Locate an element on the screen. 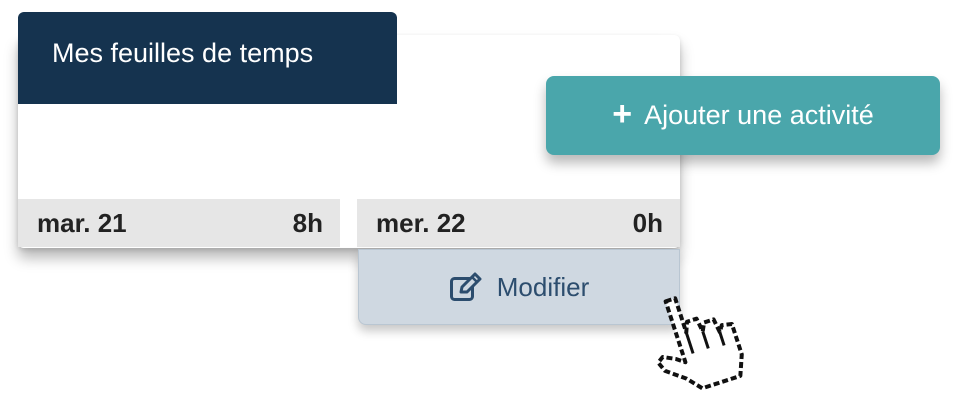 Image resolution: width=975 pixels, height=401 pixels. day-row: mer. 22 0h is located at coordinates (518, 223).